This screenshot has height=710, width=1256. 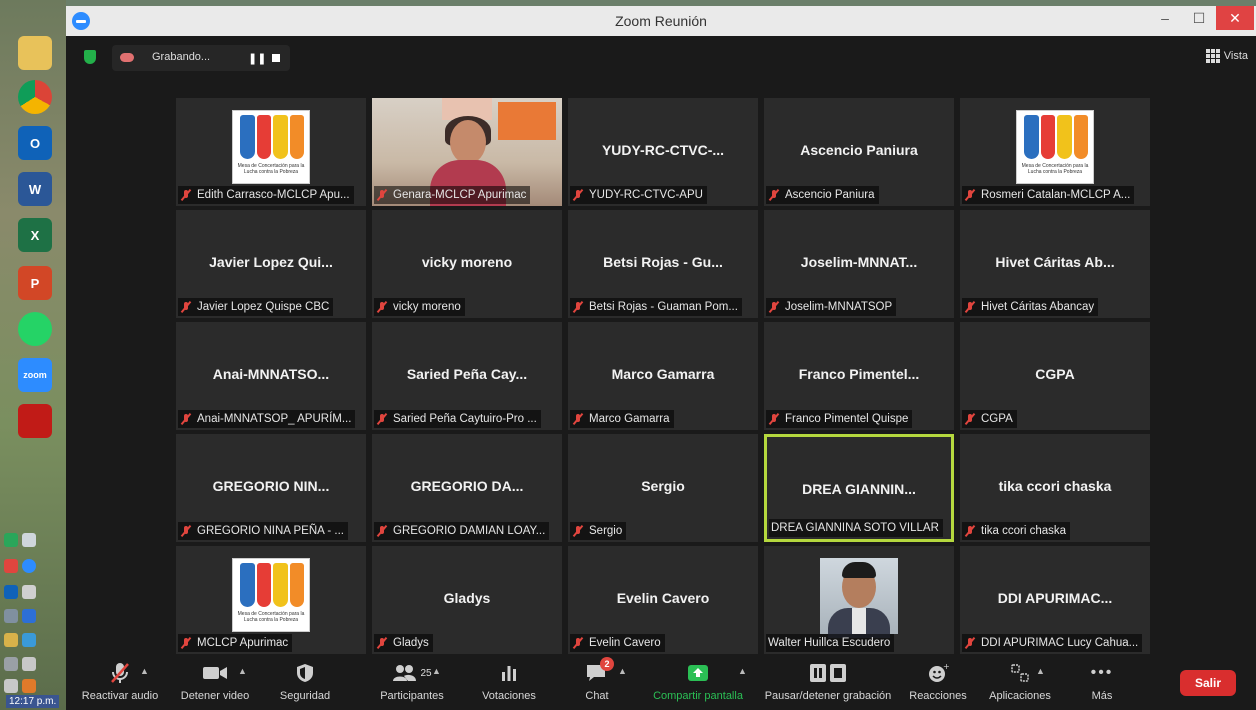 I want to click on participant-tile: Sergio Sergio, so click(x=663, y=488).